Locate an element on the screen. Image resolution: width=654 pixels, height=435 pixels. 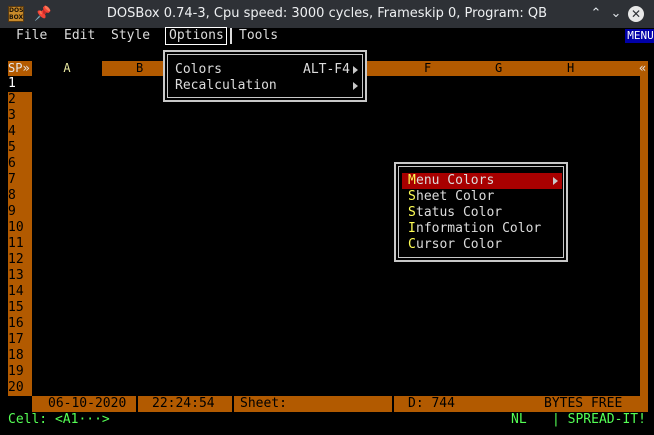
options-item-colors-shortcut: ALT-F4 is located at coordinates (326, 69).